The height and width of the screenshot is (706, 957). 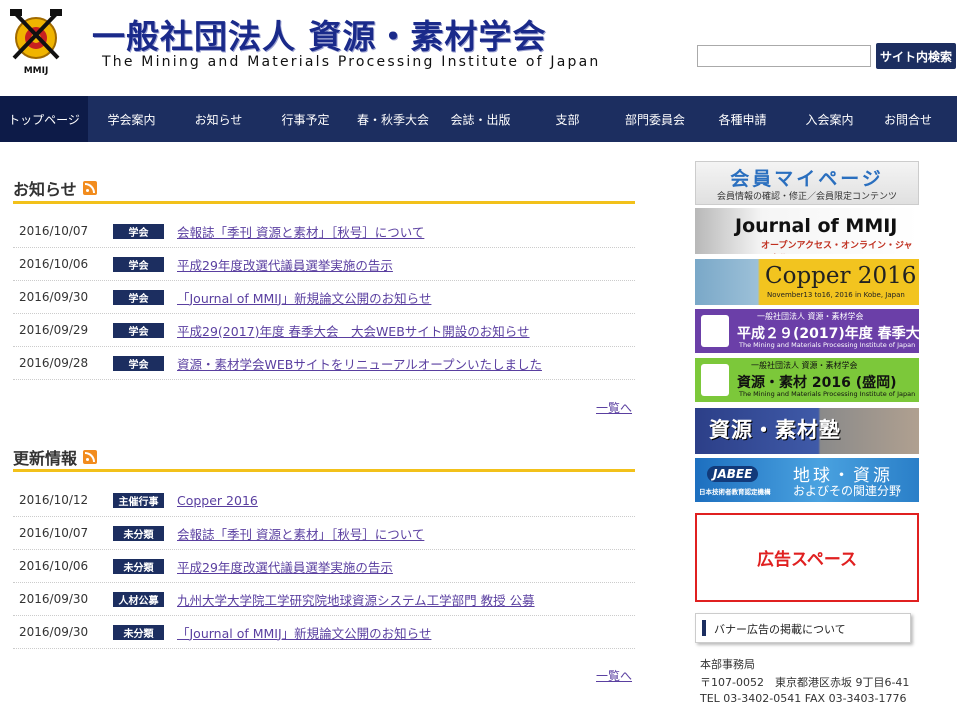 I want to click on nav-item-meetings: 春・秋季大会, so click(x=393, y=119).